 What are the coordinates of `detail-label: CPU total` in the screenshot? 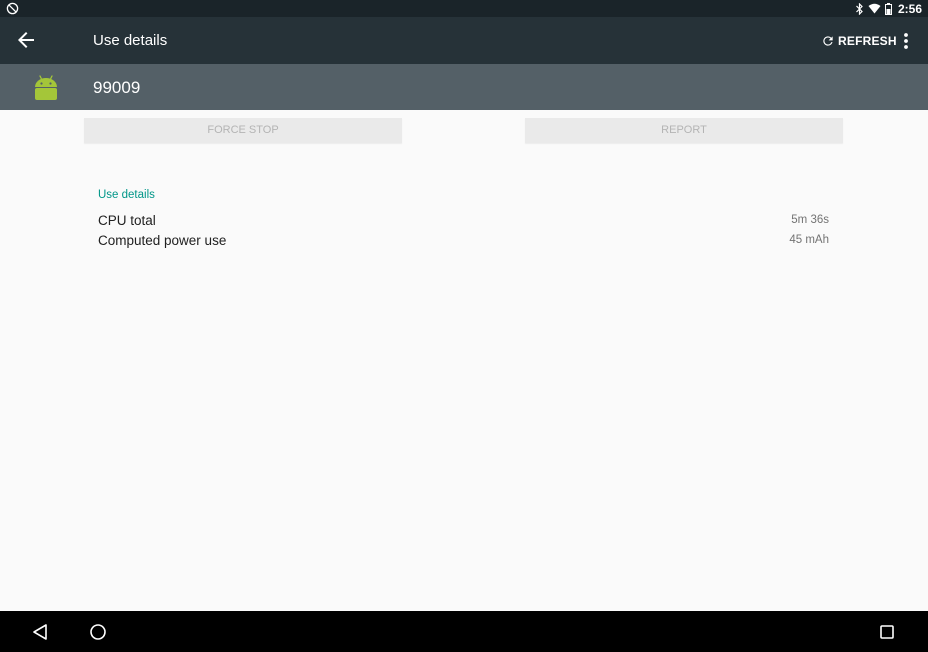 It's located at (127, 220).